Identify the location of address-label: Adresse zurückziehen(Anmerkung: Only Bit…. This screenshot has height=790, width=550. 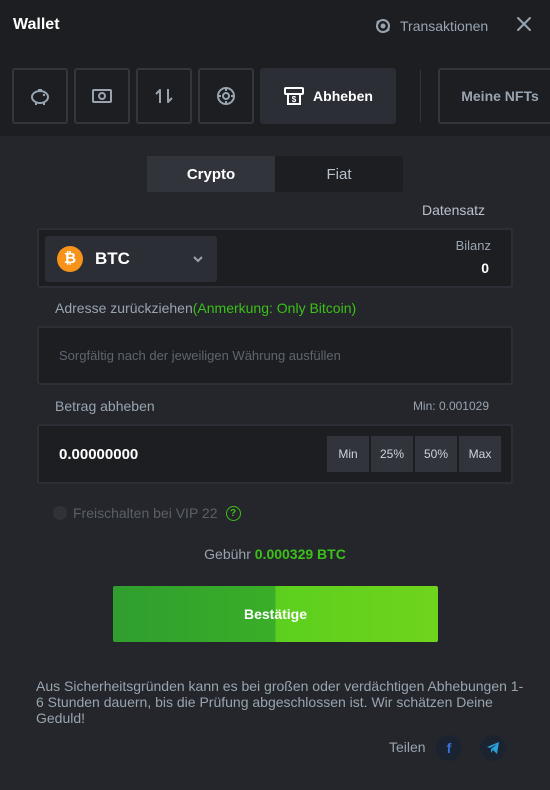
(206, 308).